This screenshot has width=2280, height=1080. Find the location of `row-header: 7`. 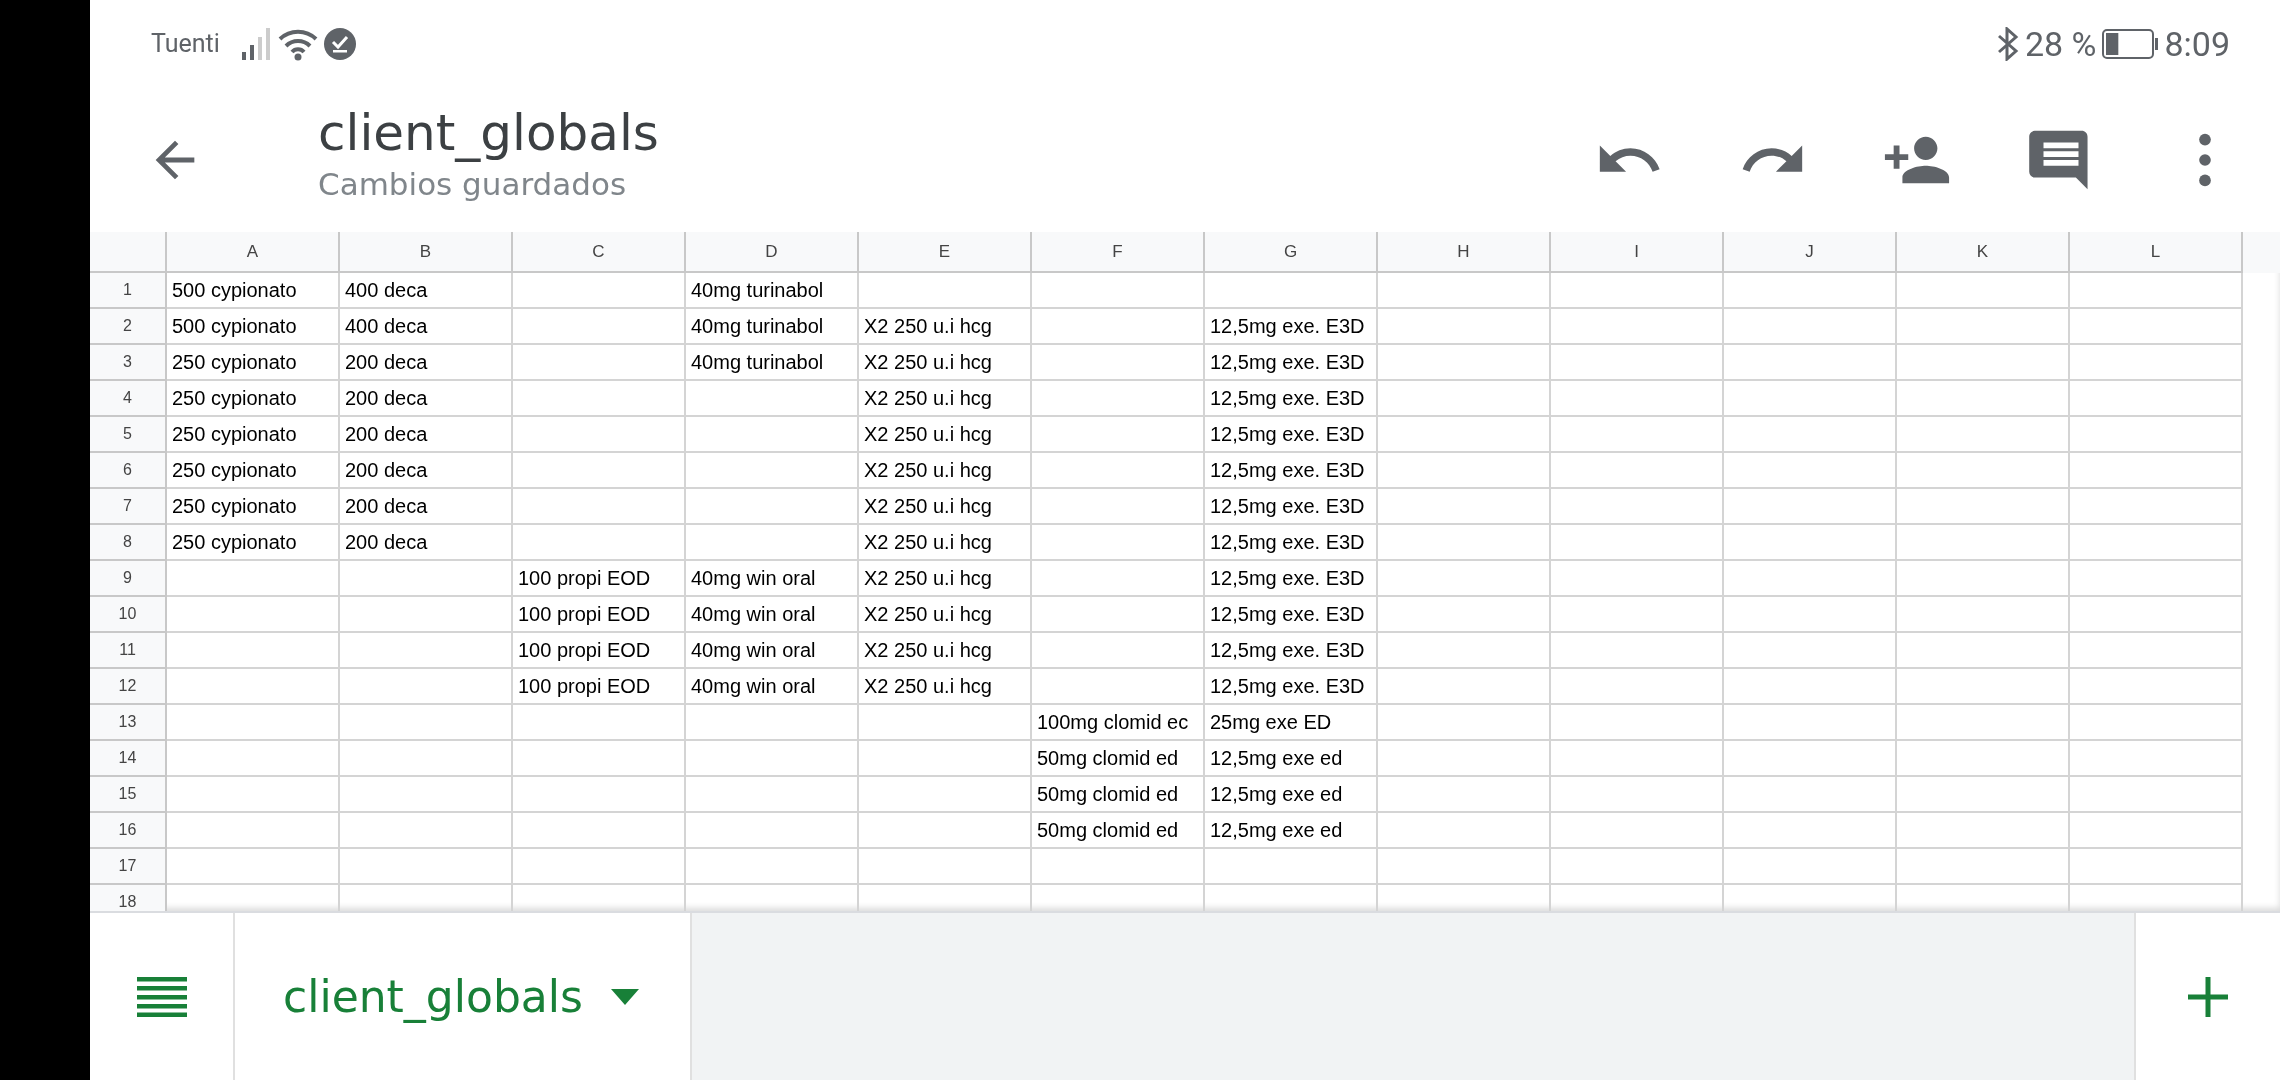

row-header: 7 is located at coordinates (128, 507).